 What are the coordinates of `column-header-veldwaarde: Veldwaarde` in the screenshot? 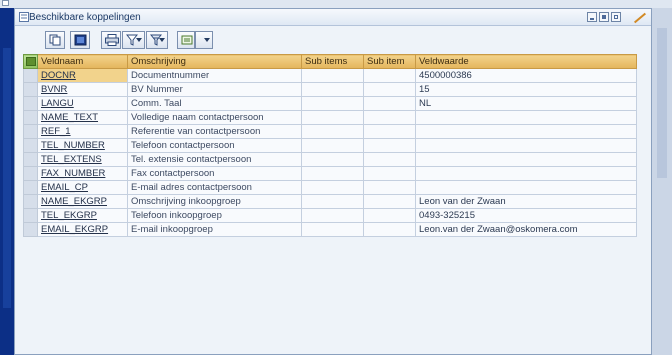 It's located at (526, 61).